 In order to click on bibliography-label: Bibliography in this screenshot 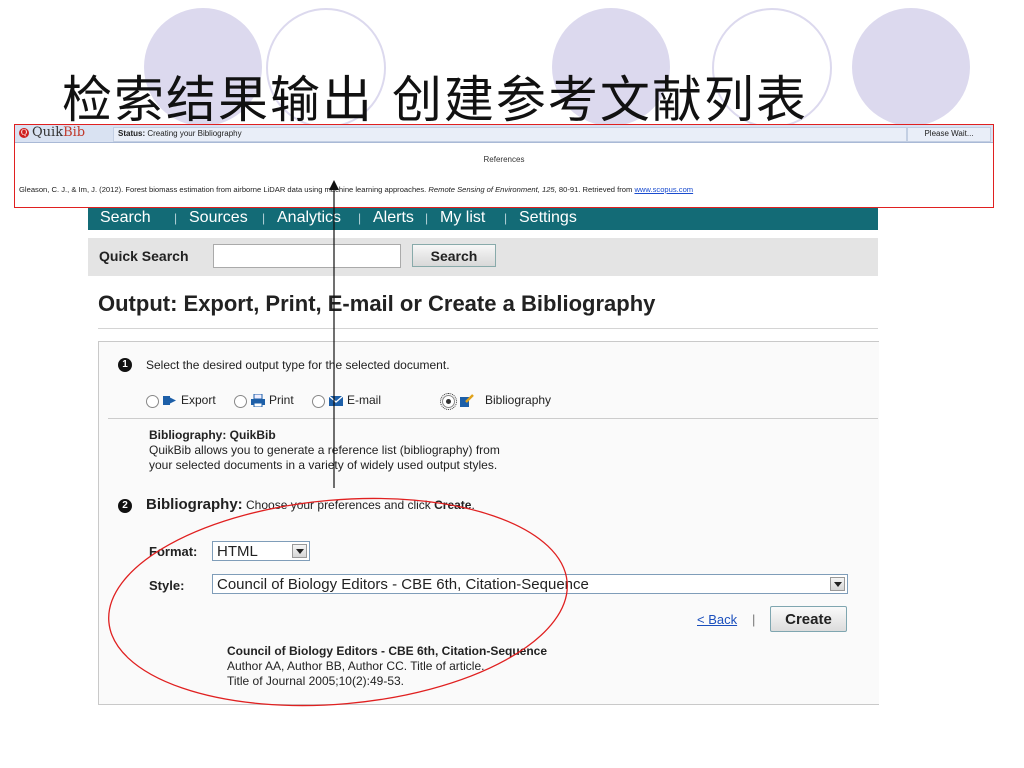, I will do `click(518, 400)`.